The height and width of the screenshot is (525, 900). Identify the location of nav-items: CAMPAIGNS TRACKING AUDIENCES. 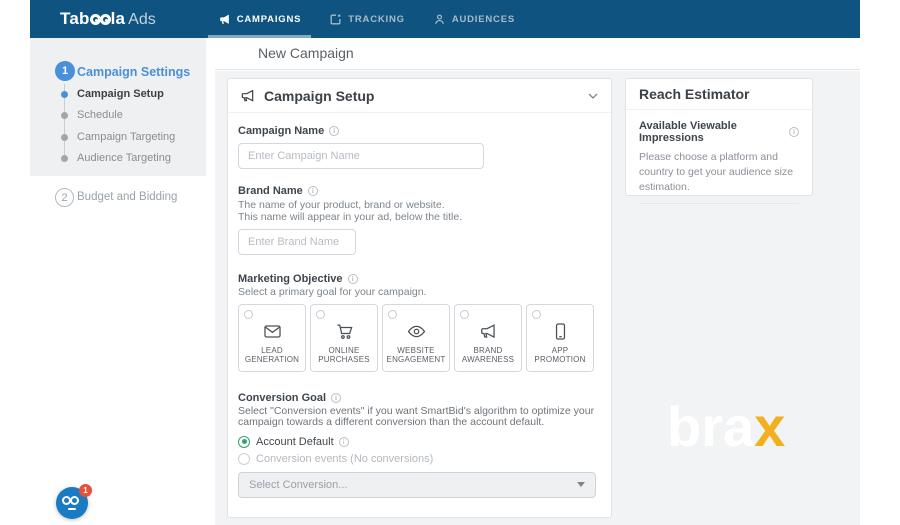
(366, 19).